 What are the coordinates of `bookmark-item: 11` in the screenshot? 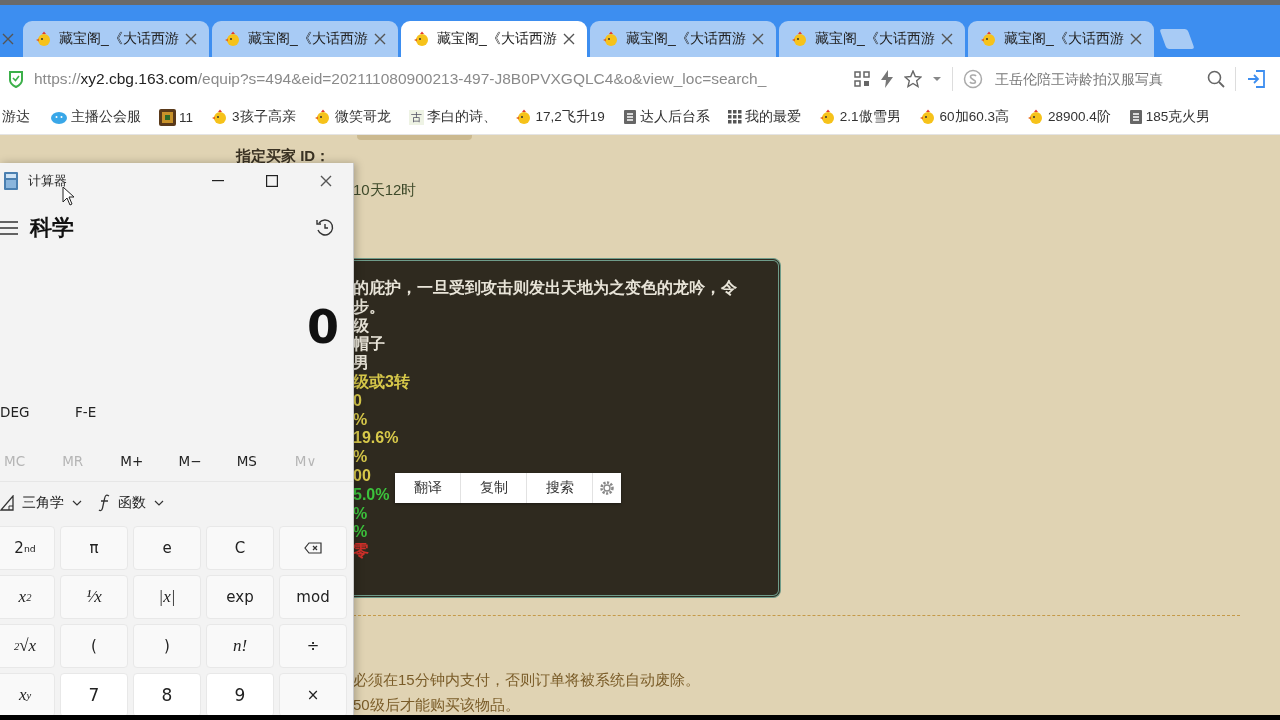 It's located at (176, 117).